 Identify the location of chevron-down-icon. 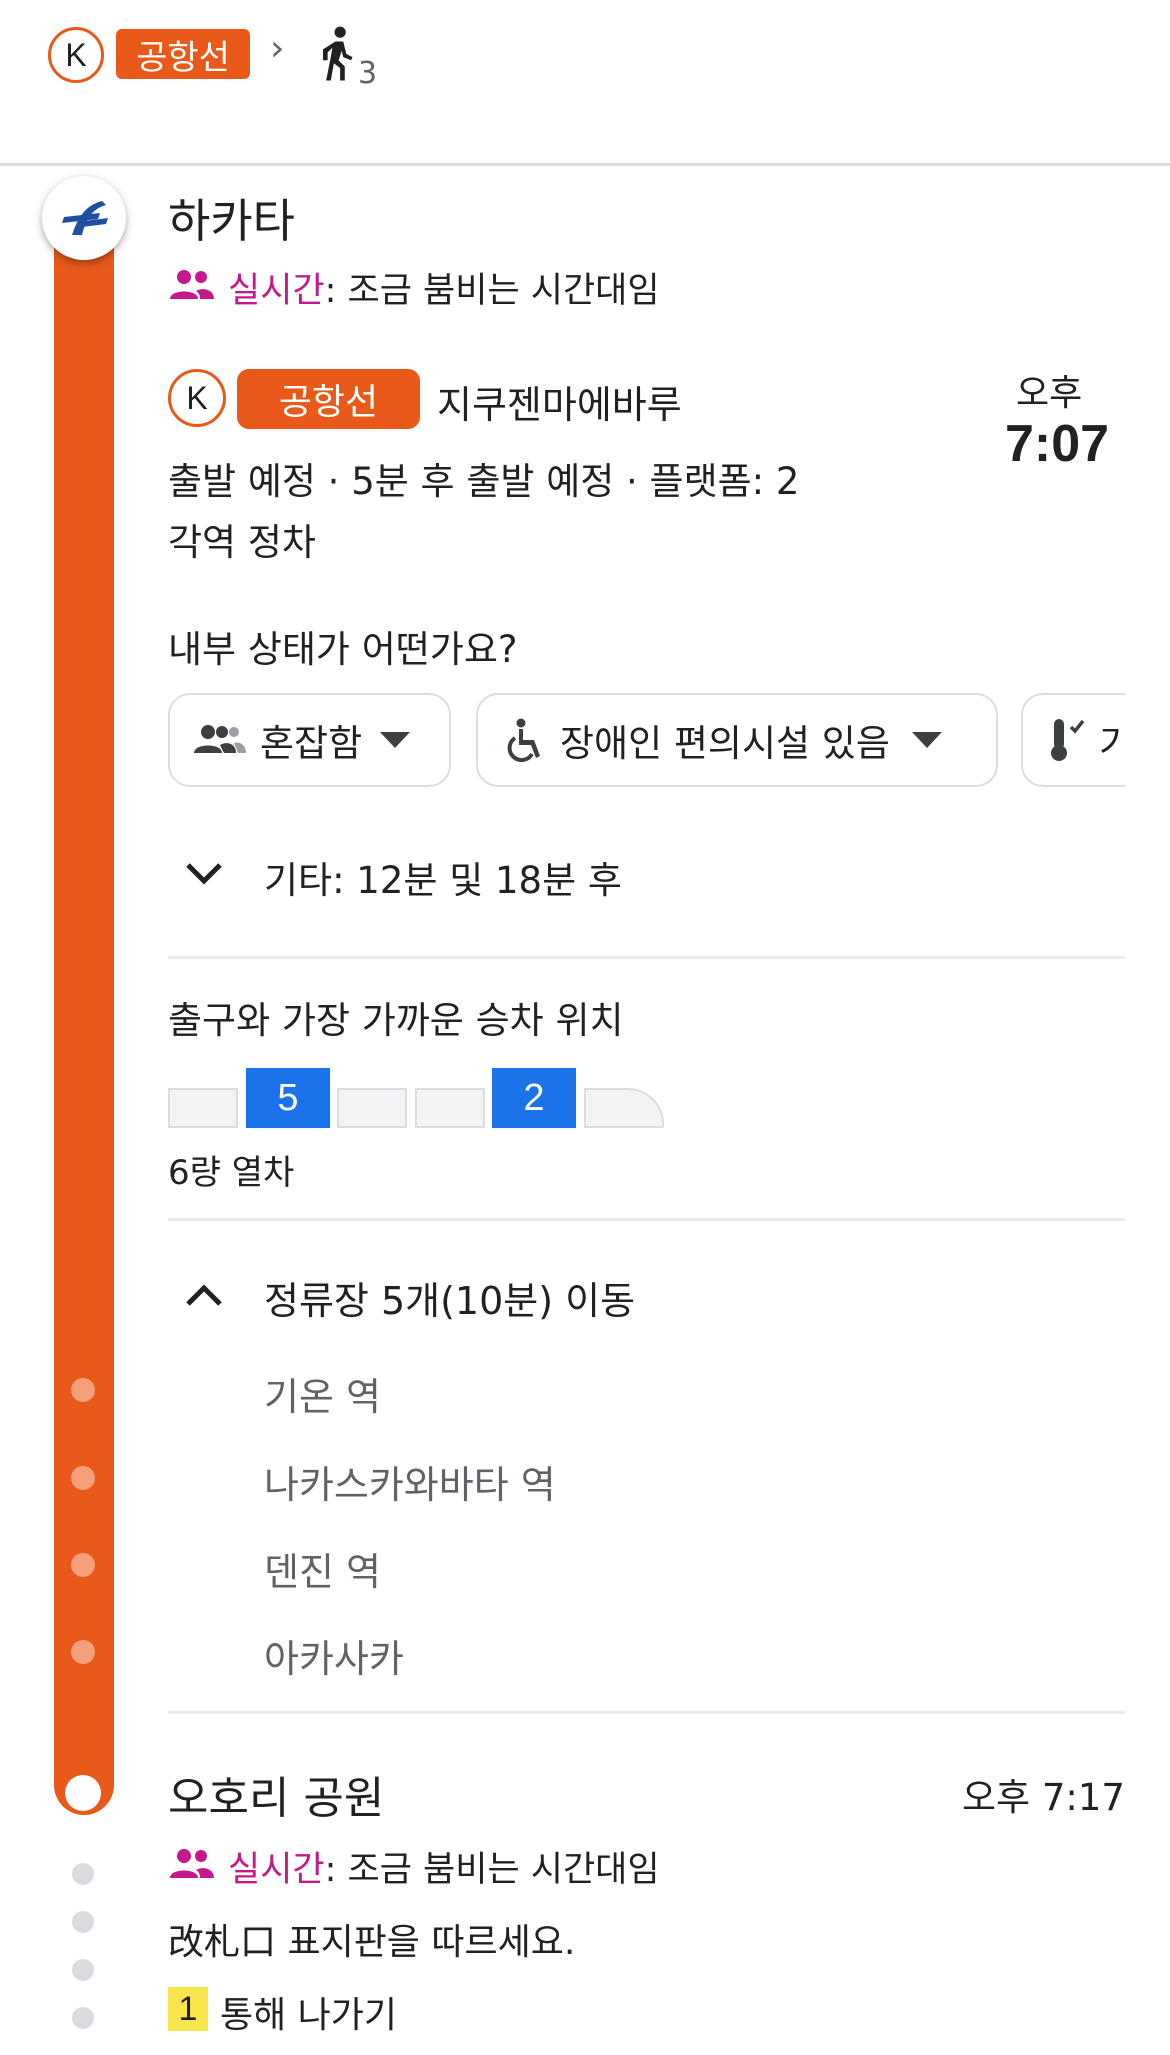
(204, 874).